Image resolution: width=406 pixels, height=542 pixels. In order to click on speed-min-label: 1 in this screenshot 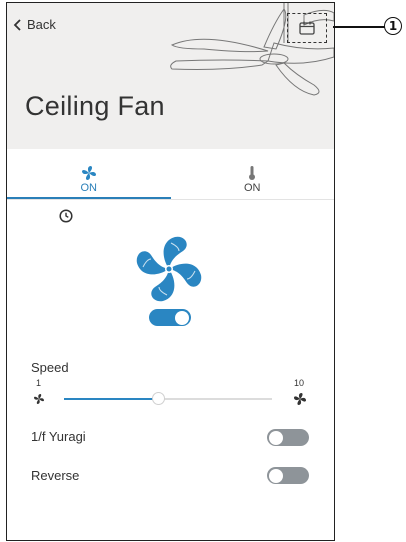, I will do `click(39, 383)`.